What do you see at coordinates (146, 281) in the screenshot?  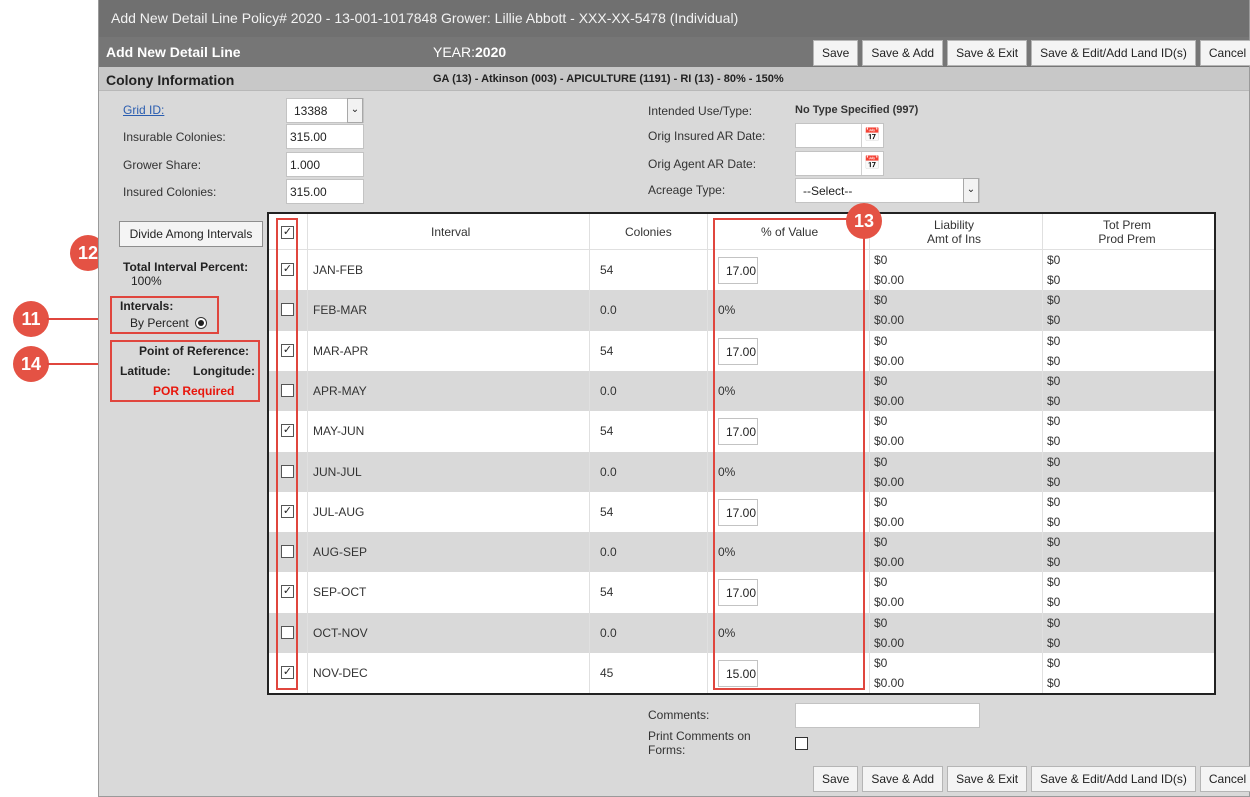 I see `total-interval-percent-value: 100%` at bounding box center [146, 281].